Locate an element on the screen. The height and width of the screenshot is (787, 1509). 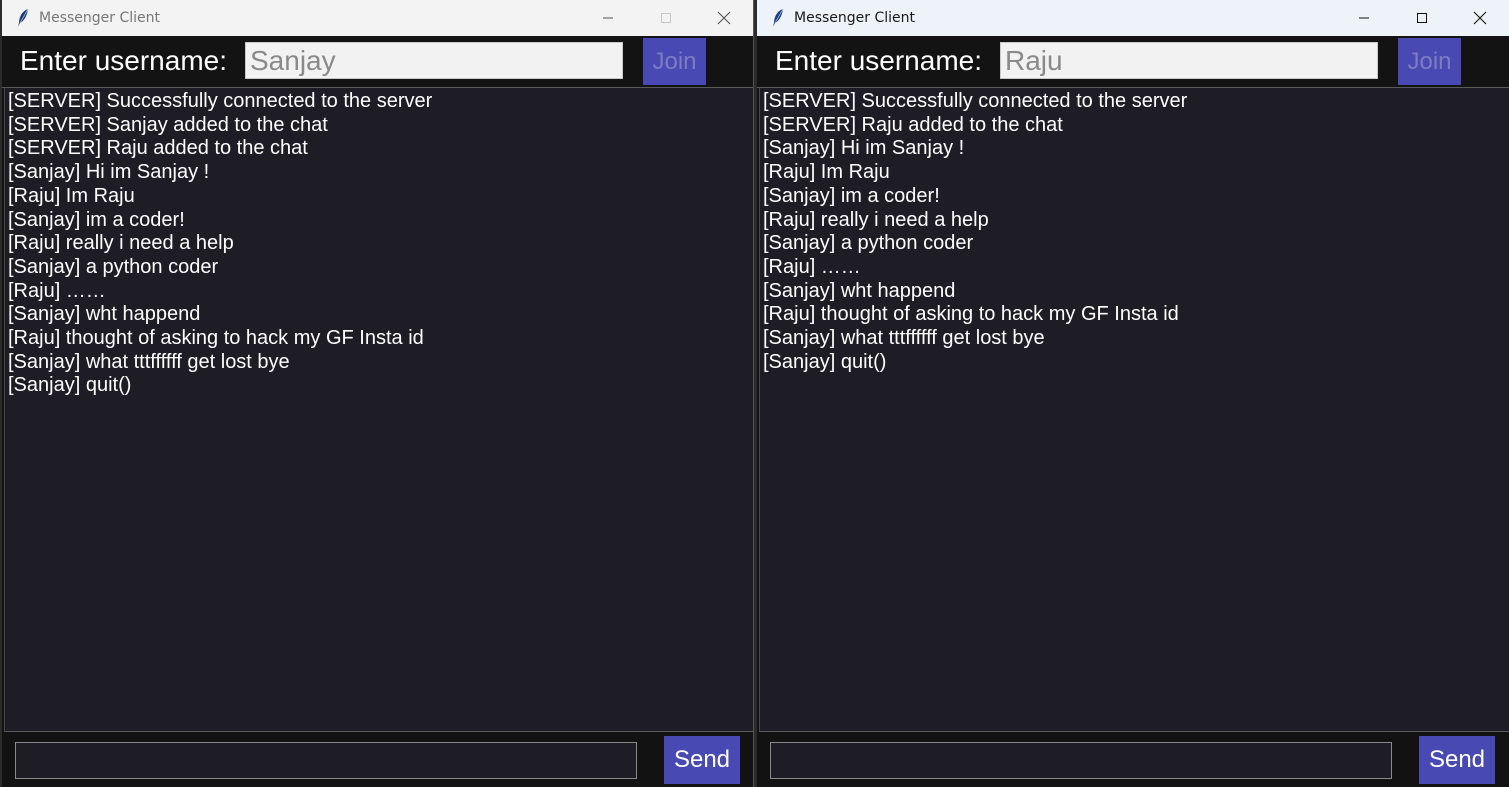
username-bar: Enter username: Raju Join is located at coordinates (1133, 62).